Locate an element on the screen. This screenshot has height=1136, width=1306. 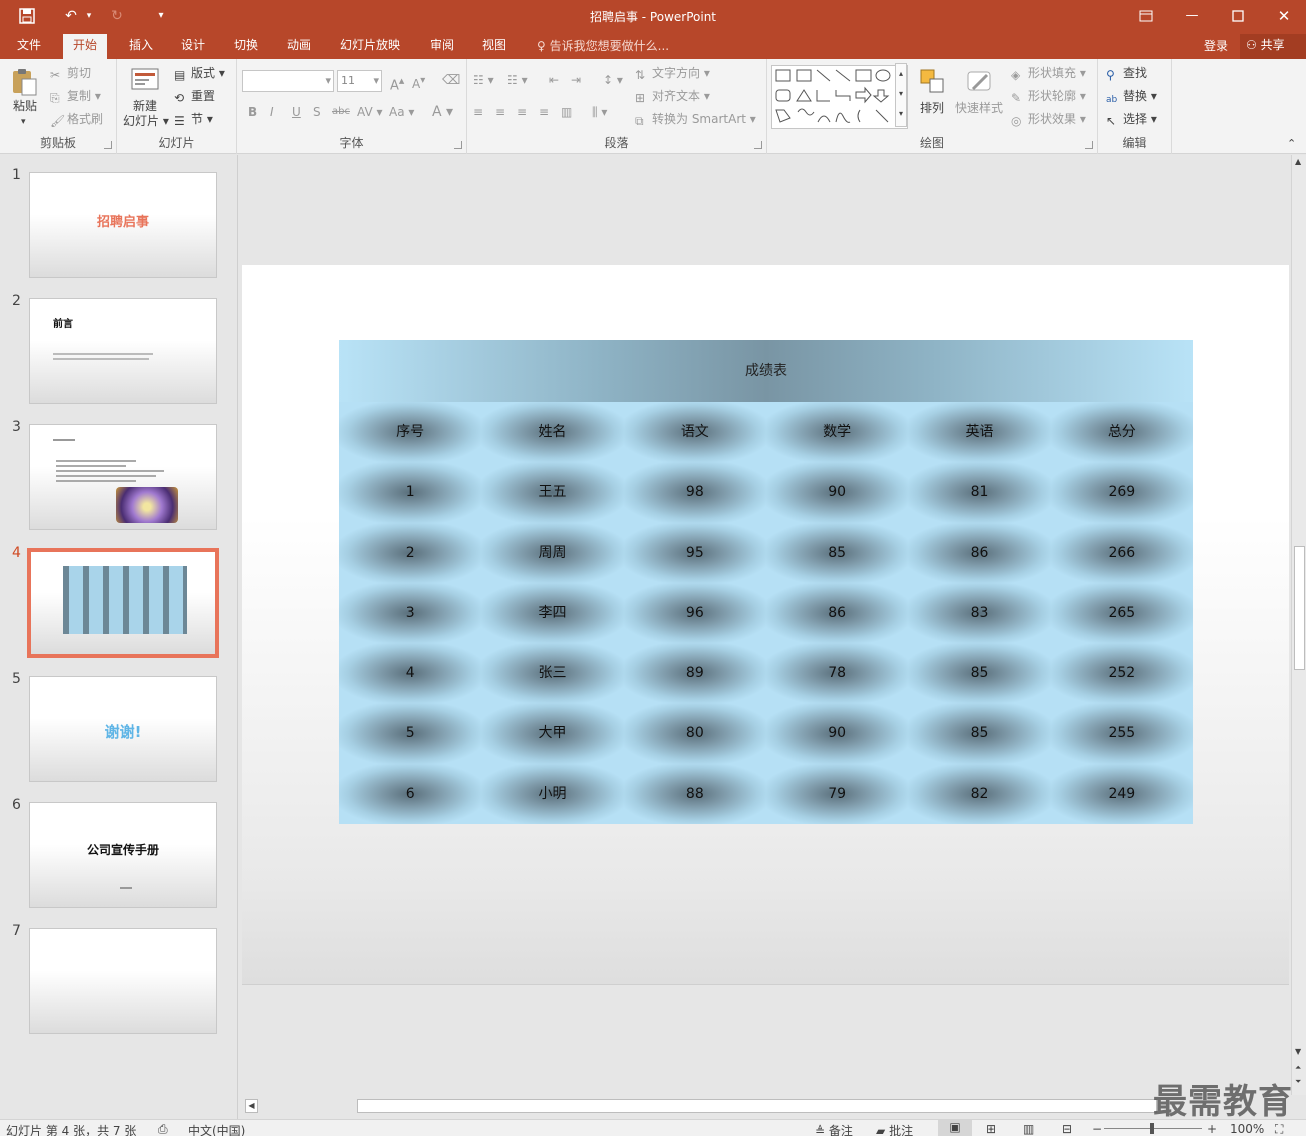
vertical-scroll-thumb is located at coordinates (1299, 608).